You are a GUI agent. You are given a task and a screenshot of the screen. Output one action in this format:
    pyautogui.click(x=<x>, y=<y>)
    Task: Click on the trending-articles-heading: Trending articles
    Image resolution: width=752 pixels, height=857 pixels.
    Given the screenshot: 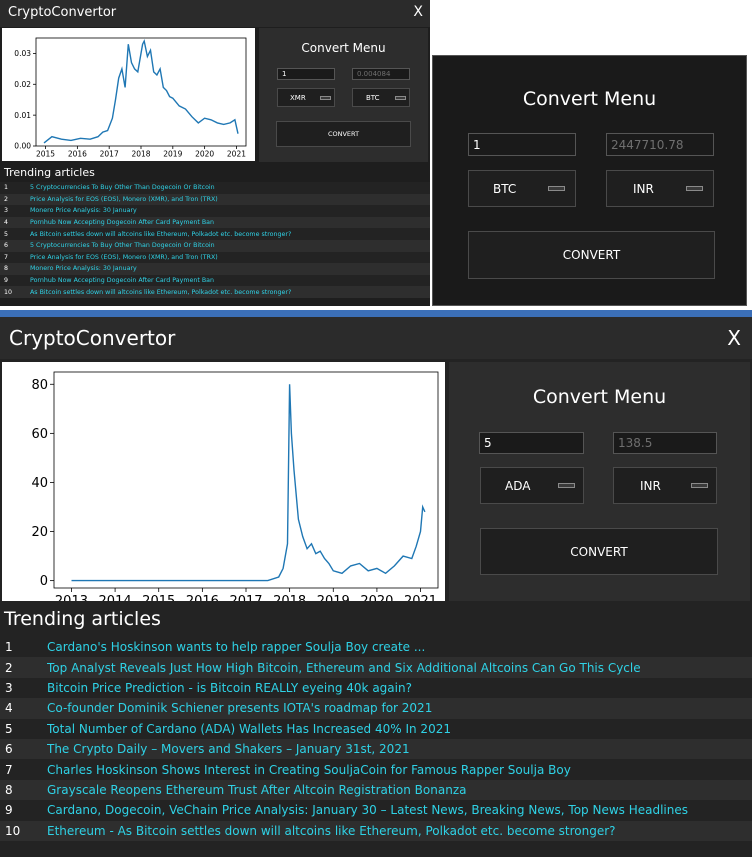 What is the action you would take?
    pyautogui.click(x=82, y=619)
    